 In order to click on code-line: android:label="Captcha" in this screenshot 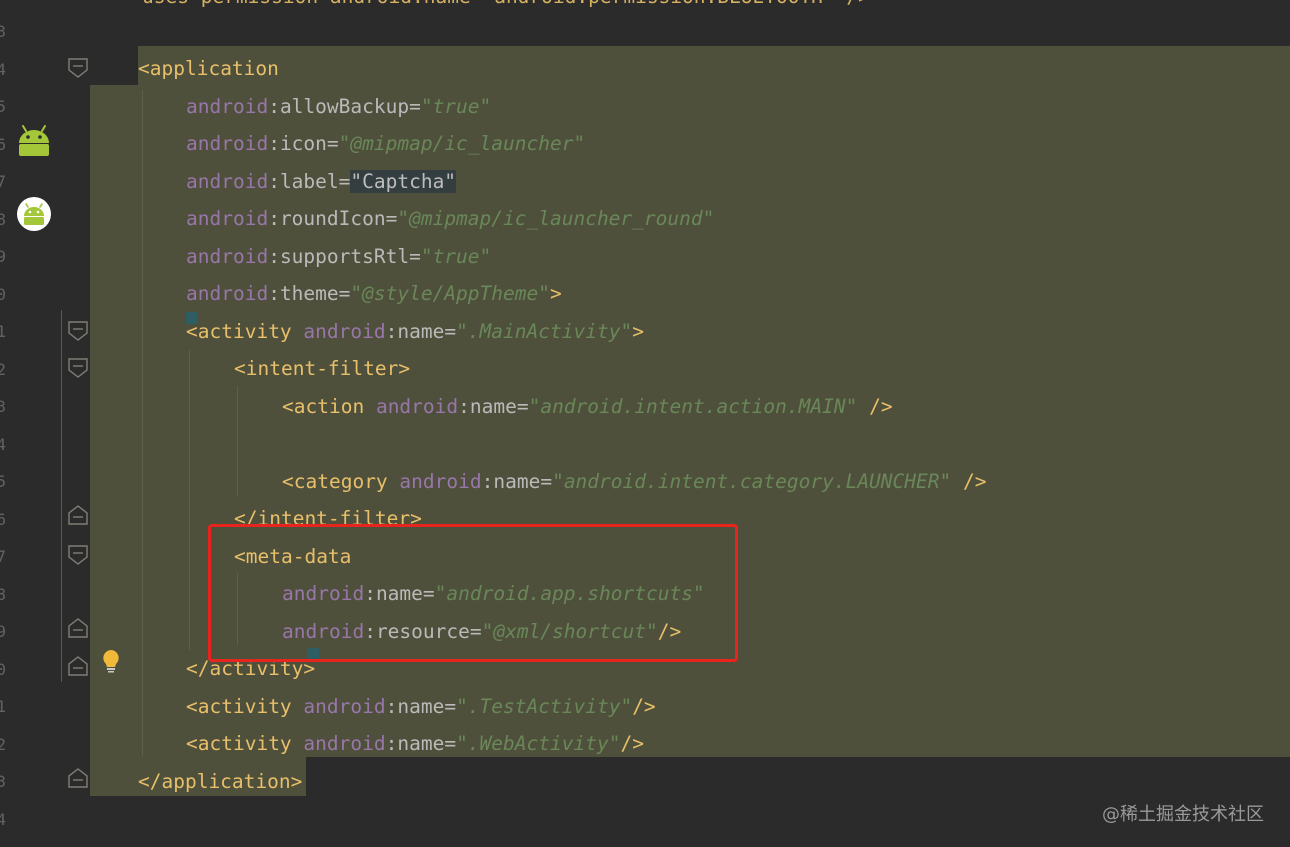, I will do `click(321, 181)`.